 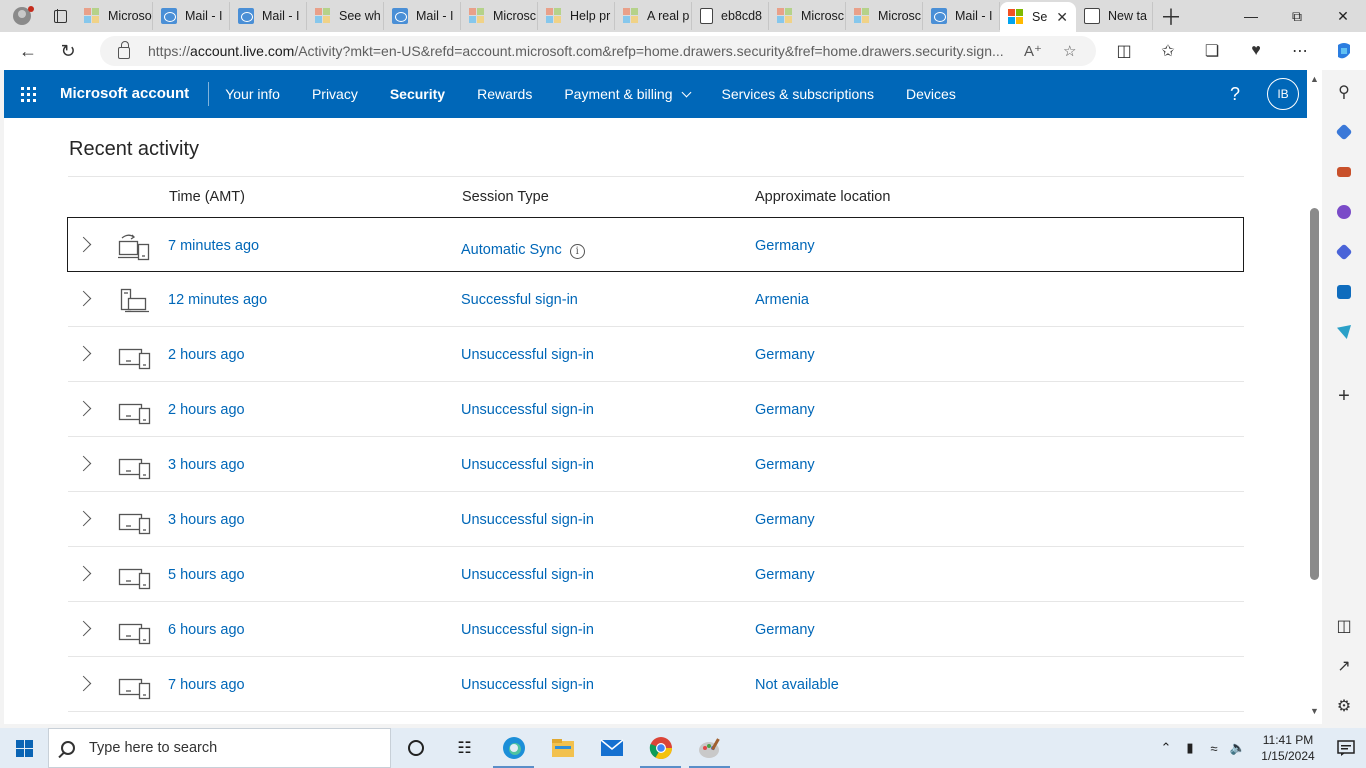 What do you see at coordinates (1038, 17) in the screenshot?
I see `tab-active: Se ✕` at bounding box center [1038, 17].